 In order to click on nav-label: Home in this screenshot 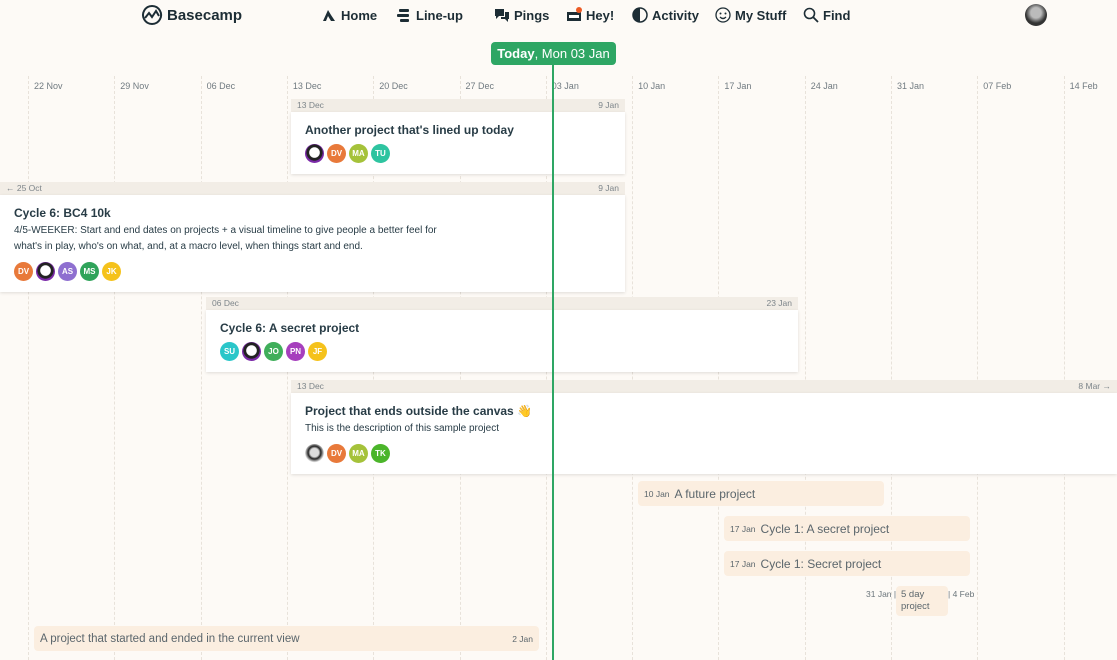, I will do `click(359, 15)`.